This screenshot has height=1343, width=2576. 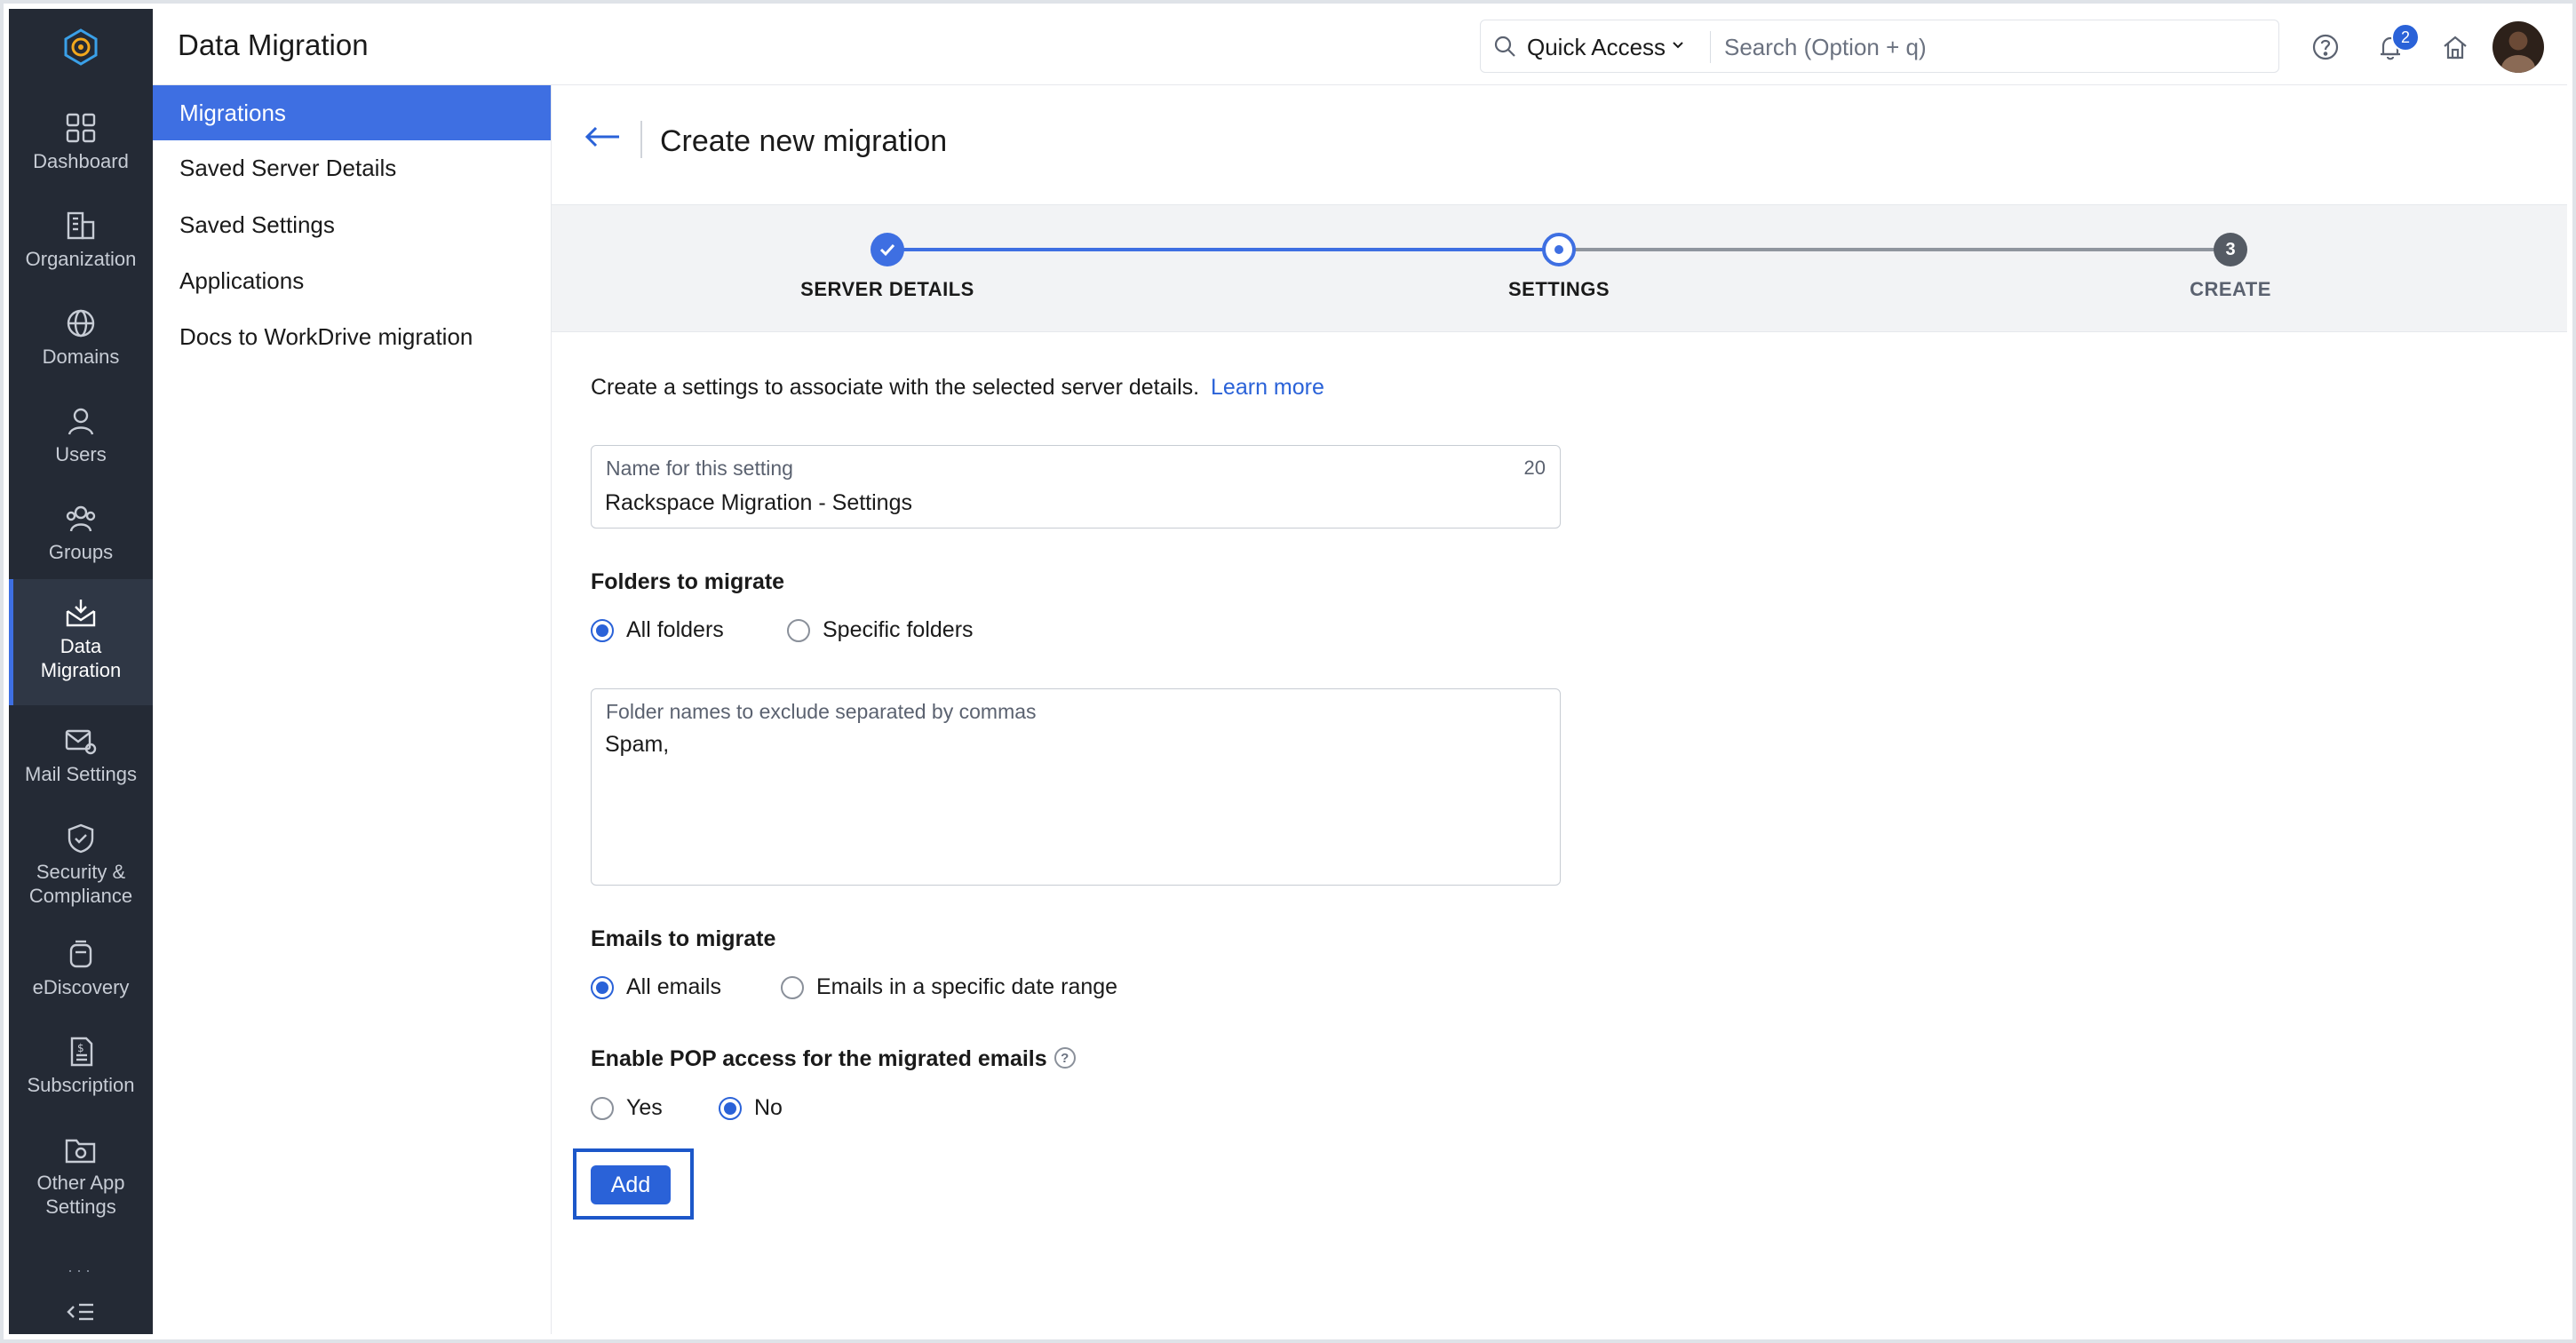 I want to click on add-button: Add, so click(x=631, y=1184).